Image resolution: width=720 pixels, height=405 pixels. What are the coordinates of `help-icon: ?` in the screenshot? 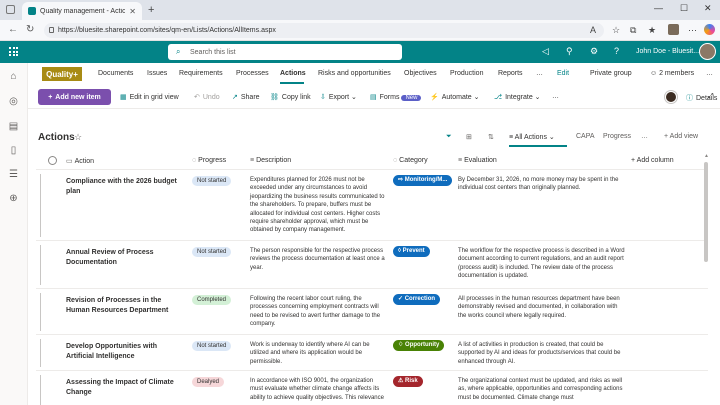 It's located at (616, 51).